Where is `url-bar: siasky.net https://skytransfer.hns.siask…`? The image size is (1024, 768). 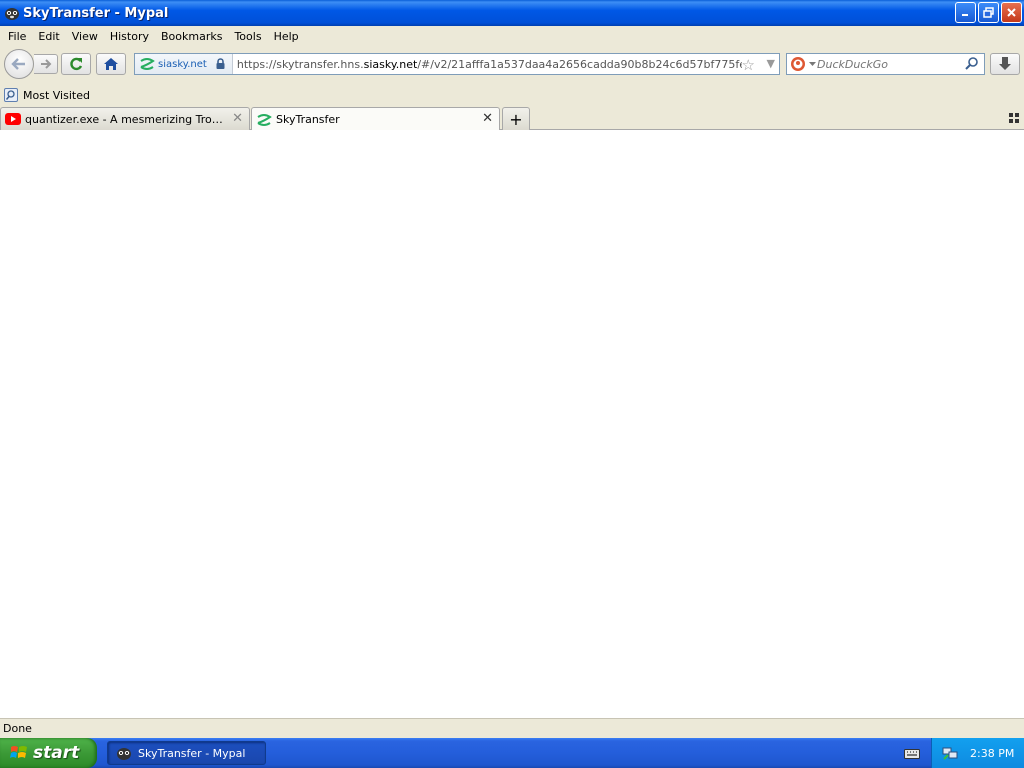
url-bar: siasky.net https://skytransfer.hns.siask… is located at coordinates (457, 64).